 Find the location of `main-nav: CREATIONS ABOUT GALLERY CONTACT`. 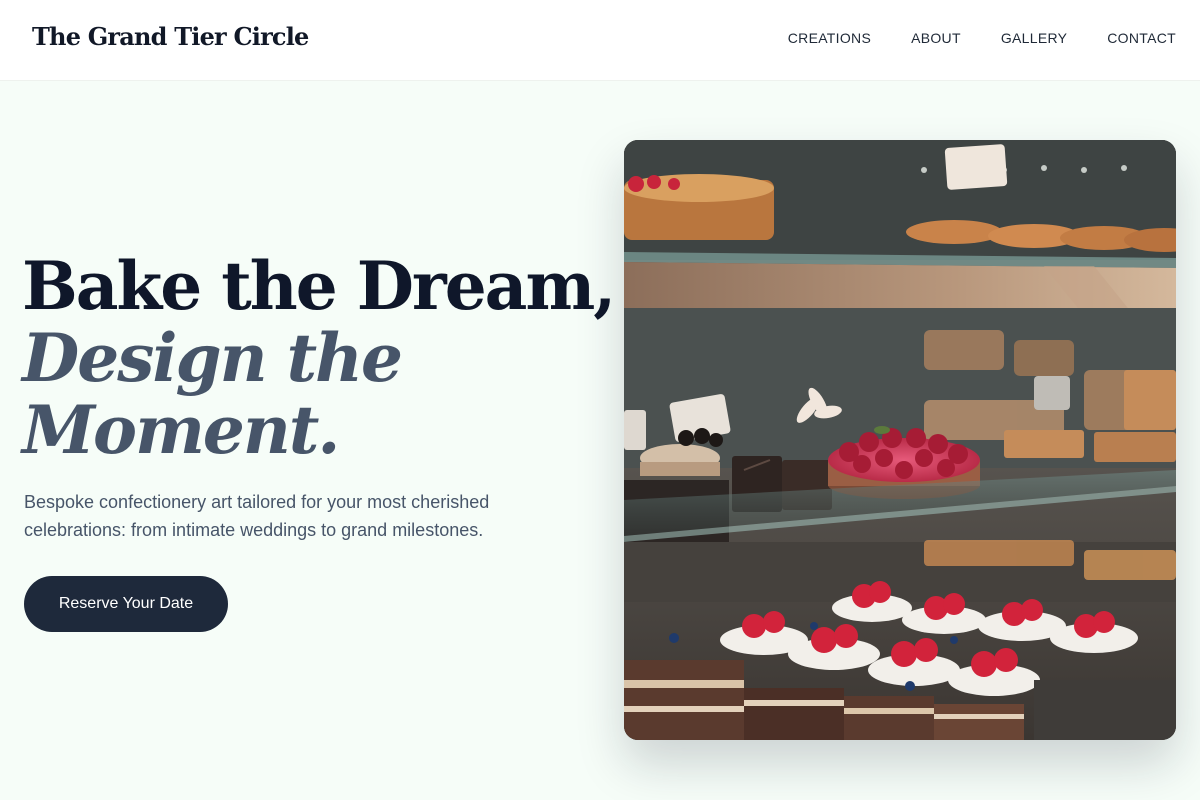

main-nav: CREATIONS ABOUT GALLERY CONTACT is located at coordinates (982, 38).